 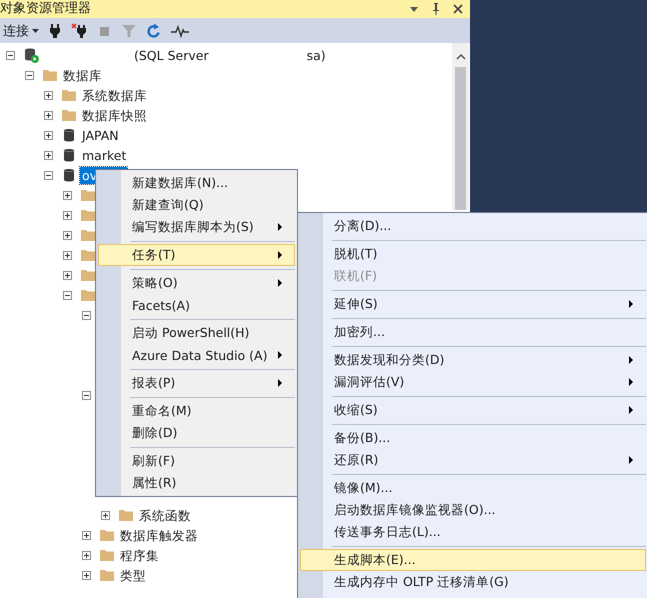 I want to click on menu-item: Azure Data Studio (A), so click(x=196, y=355).